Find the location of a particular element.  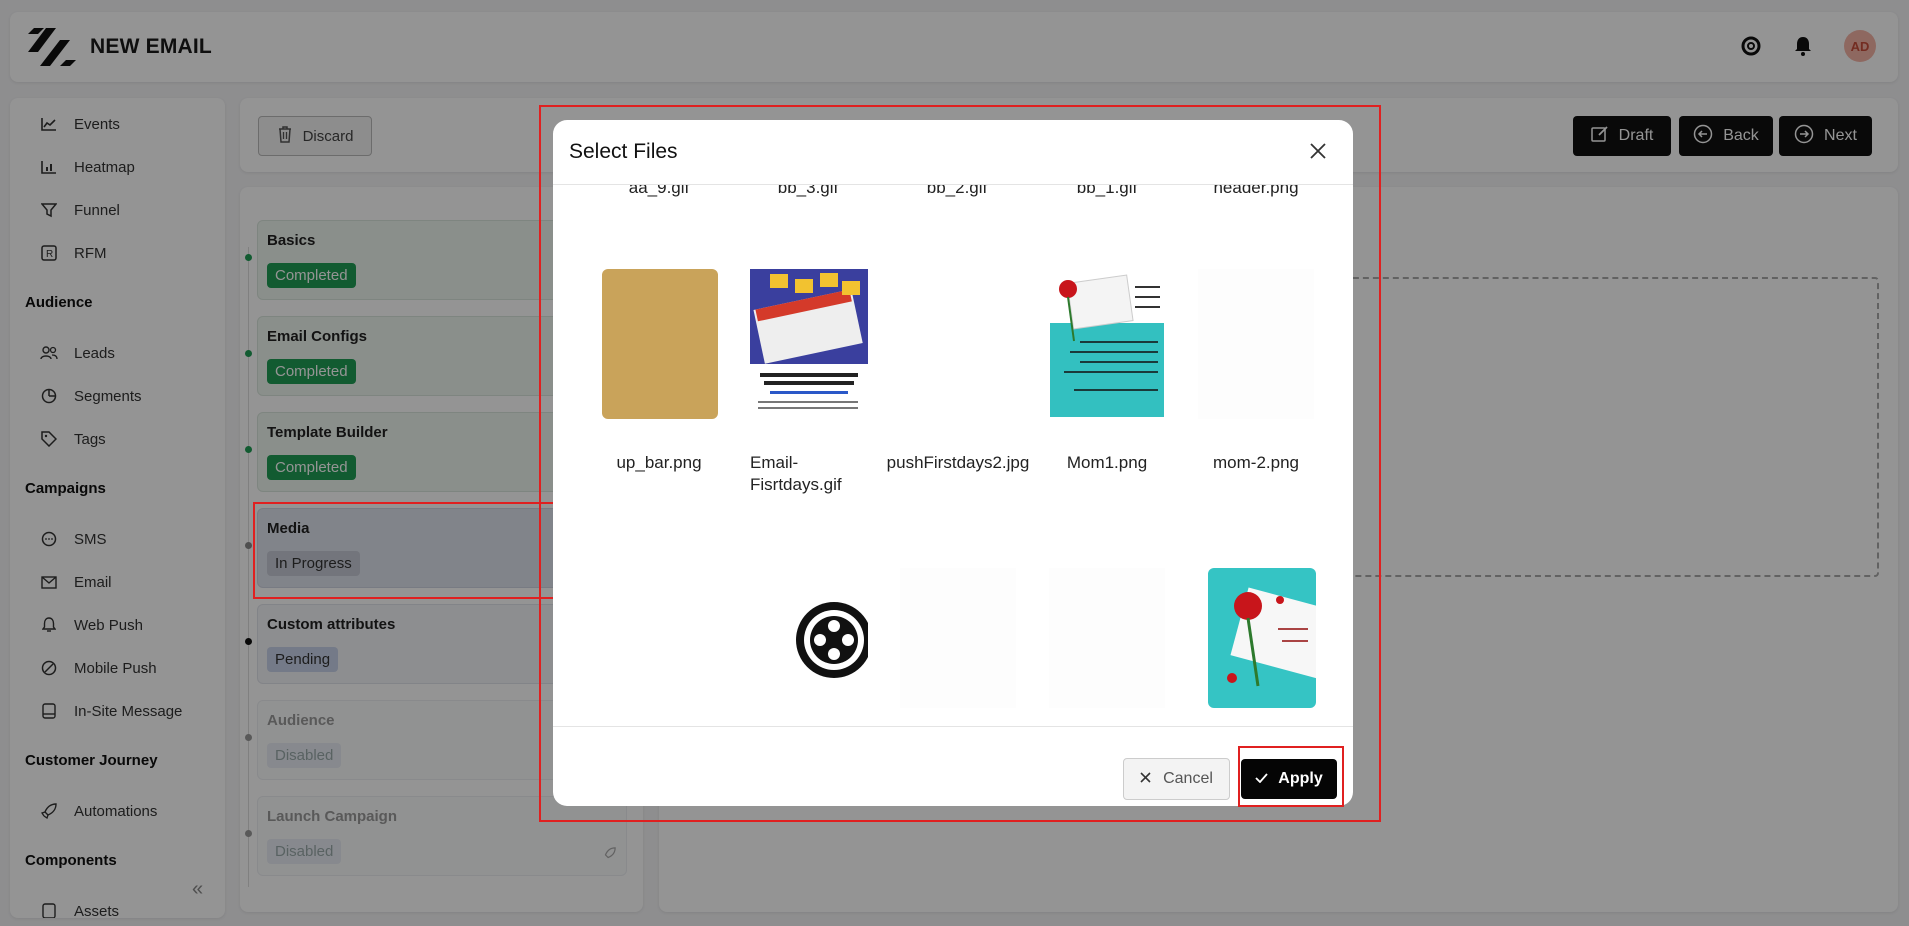

file-name: header.png is located at coordinates (1256, 191).